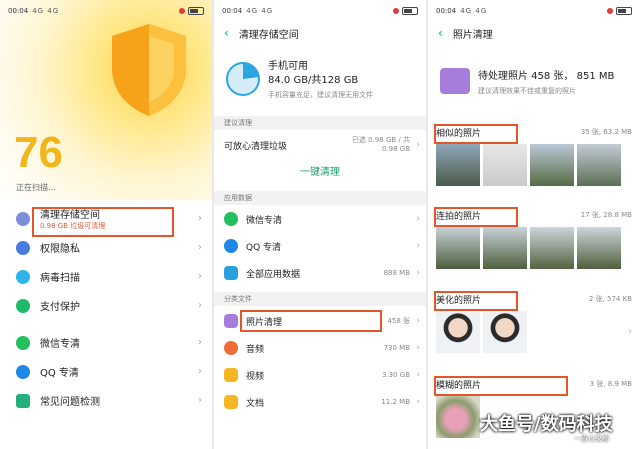  Describe the element at coordinates (60, 344) in the screenshot. I see `menu-label: 微信专清` at that location.